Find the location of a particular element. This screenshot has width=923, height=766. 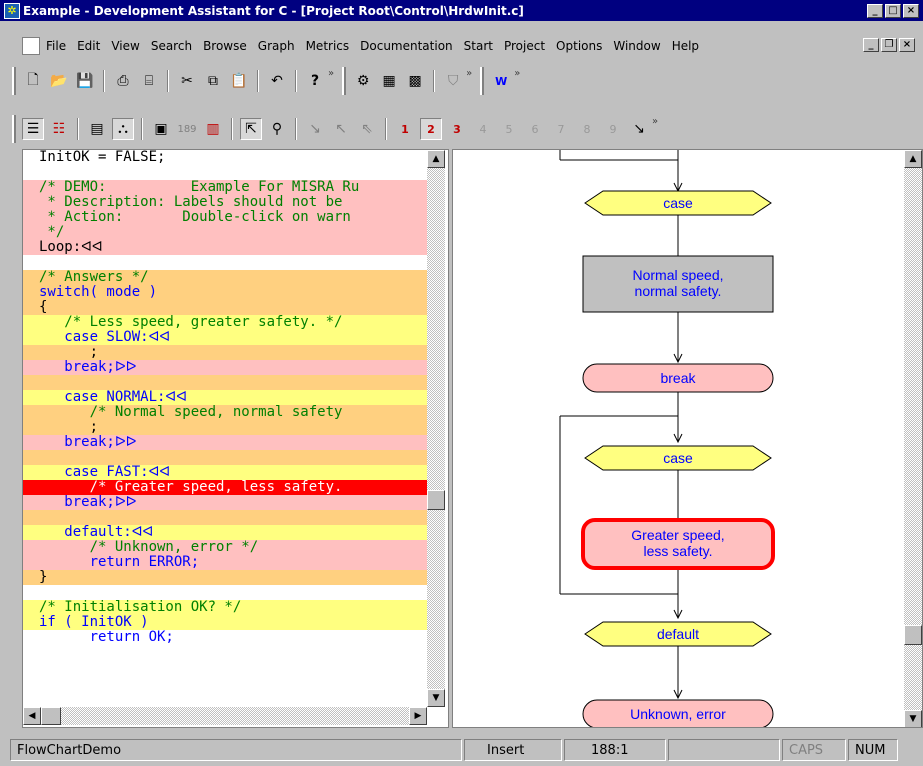

level-1-icon: 1 is located at coordinates (405, 129).